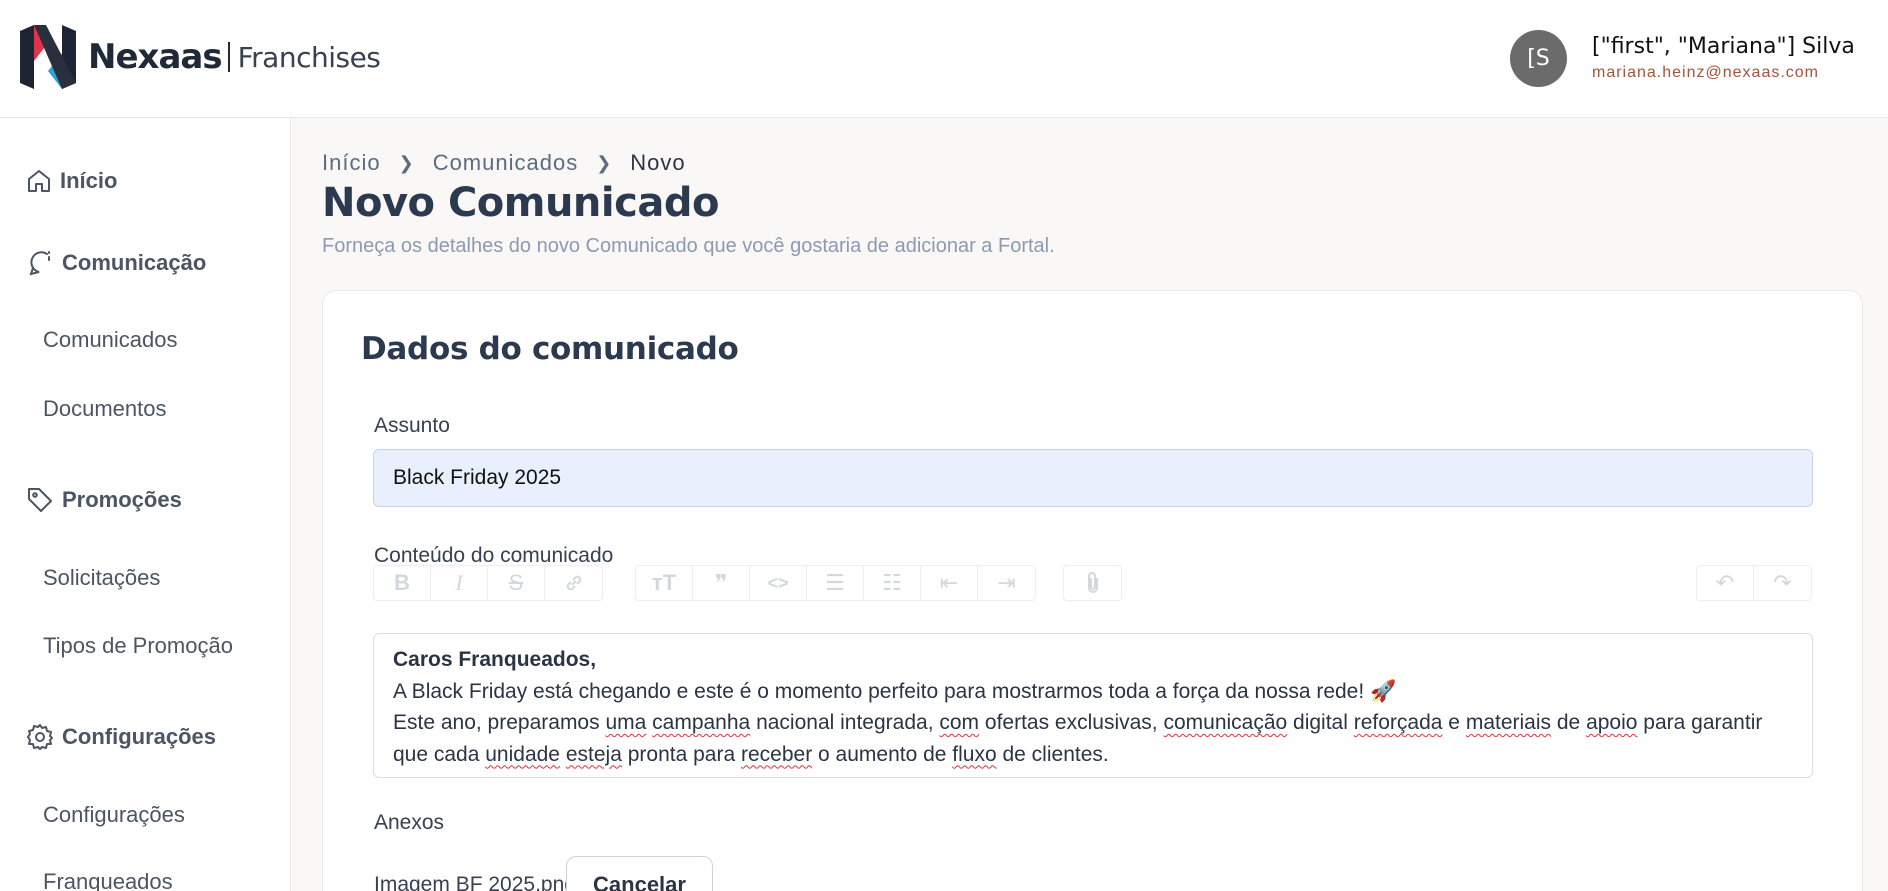  What do you see at coordinates (40, 500) in the screenshot?
I see `tag-icon` at bounding box center [40, 500].